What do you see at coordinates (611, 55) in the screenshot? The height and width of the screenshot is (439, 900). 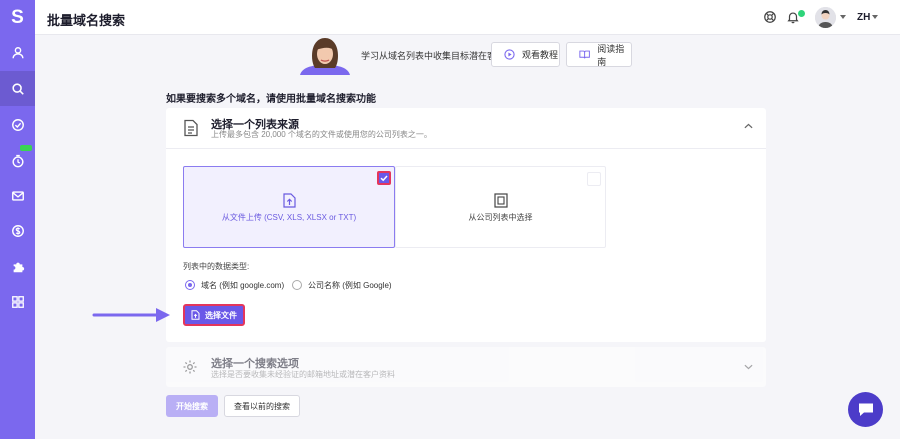 I see `read-guide-label: 阅读指南` at bounding box center [611, 55].